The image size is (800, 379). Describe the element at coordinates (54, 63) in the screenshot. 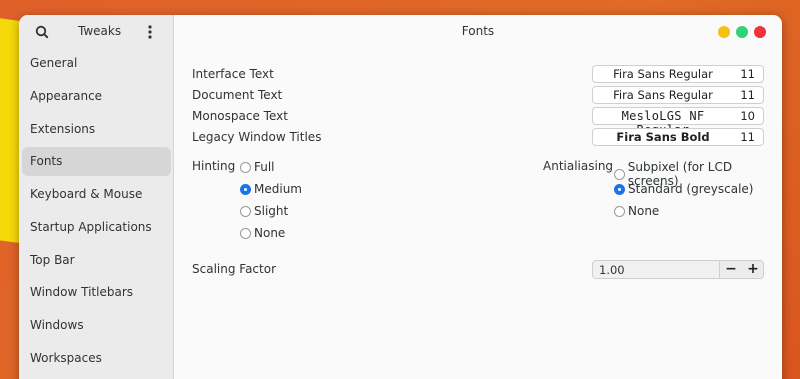

I see `sidebar-item-label: General` at that location.